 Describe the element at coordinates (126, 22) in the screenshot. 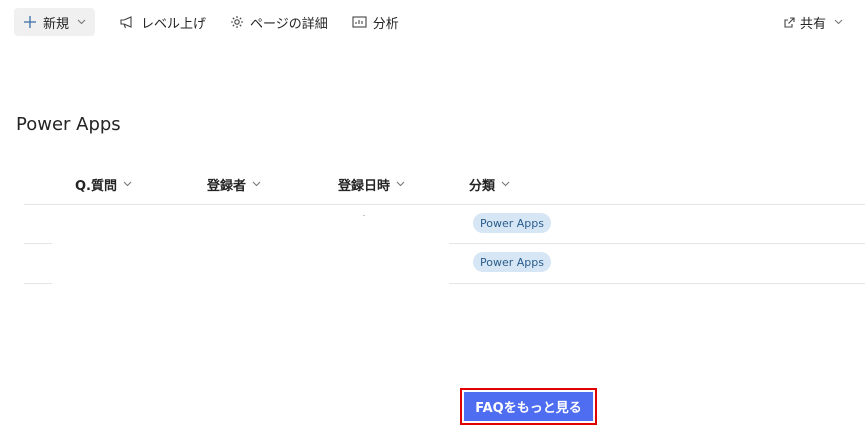

I see `megaphone-icon` at that location.